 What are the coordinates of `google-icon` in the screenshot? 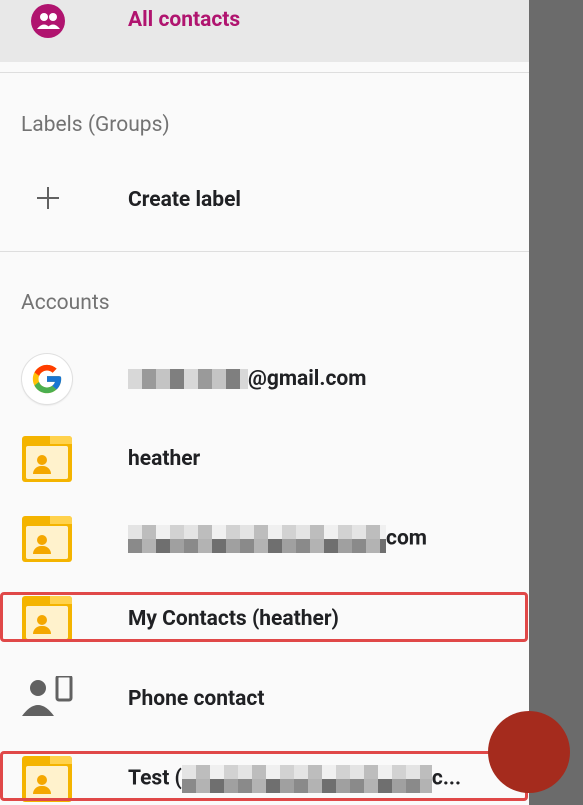 It's located at (47, 379).